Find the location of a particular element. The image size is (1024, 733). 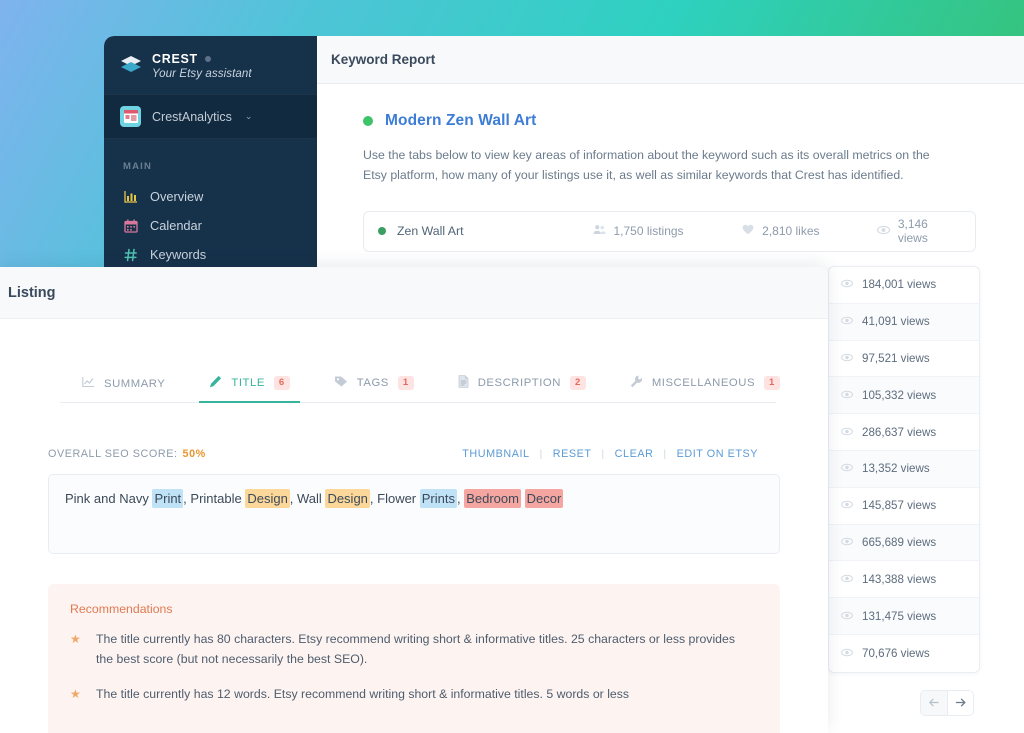

document-icon is located at coordinates (463, 383).